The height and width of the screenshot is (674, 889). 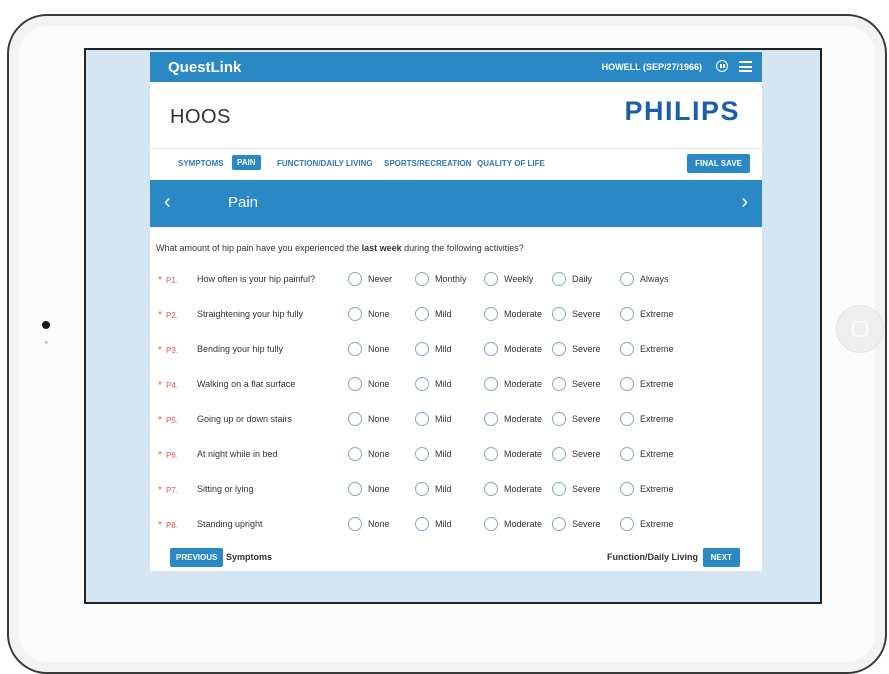 What do you see at coordinates (245, 419) in the screenshot?
I see `question-text: Going up or down stairs` at bounding box center [245, 419].